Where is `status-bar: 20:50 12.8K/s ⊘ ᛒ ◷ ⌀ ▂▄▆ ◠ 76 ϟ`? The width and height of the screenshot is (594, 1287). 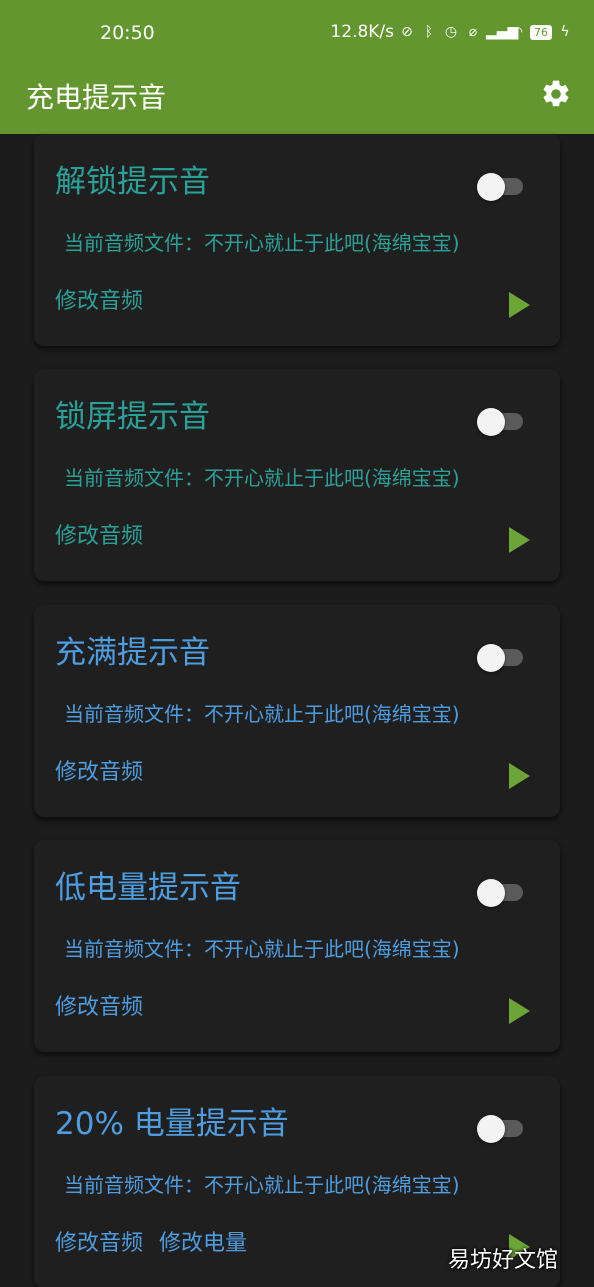
status-bar: 20:50 12.8K/s ⊘ ᛒ ◷ ⌀ ▂▄▆ ◠ 76 ϟ is located at coordinates (297, 33).